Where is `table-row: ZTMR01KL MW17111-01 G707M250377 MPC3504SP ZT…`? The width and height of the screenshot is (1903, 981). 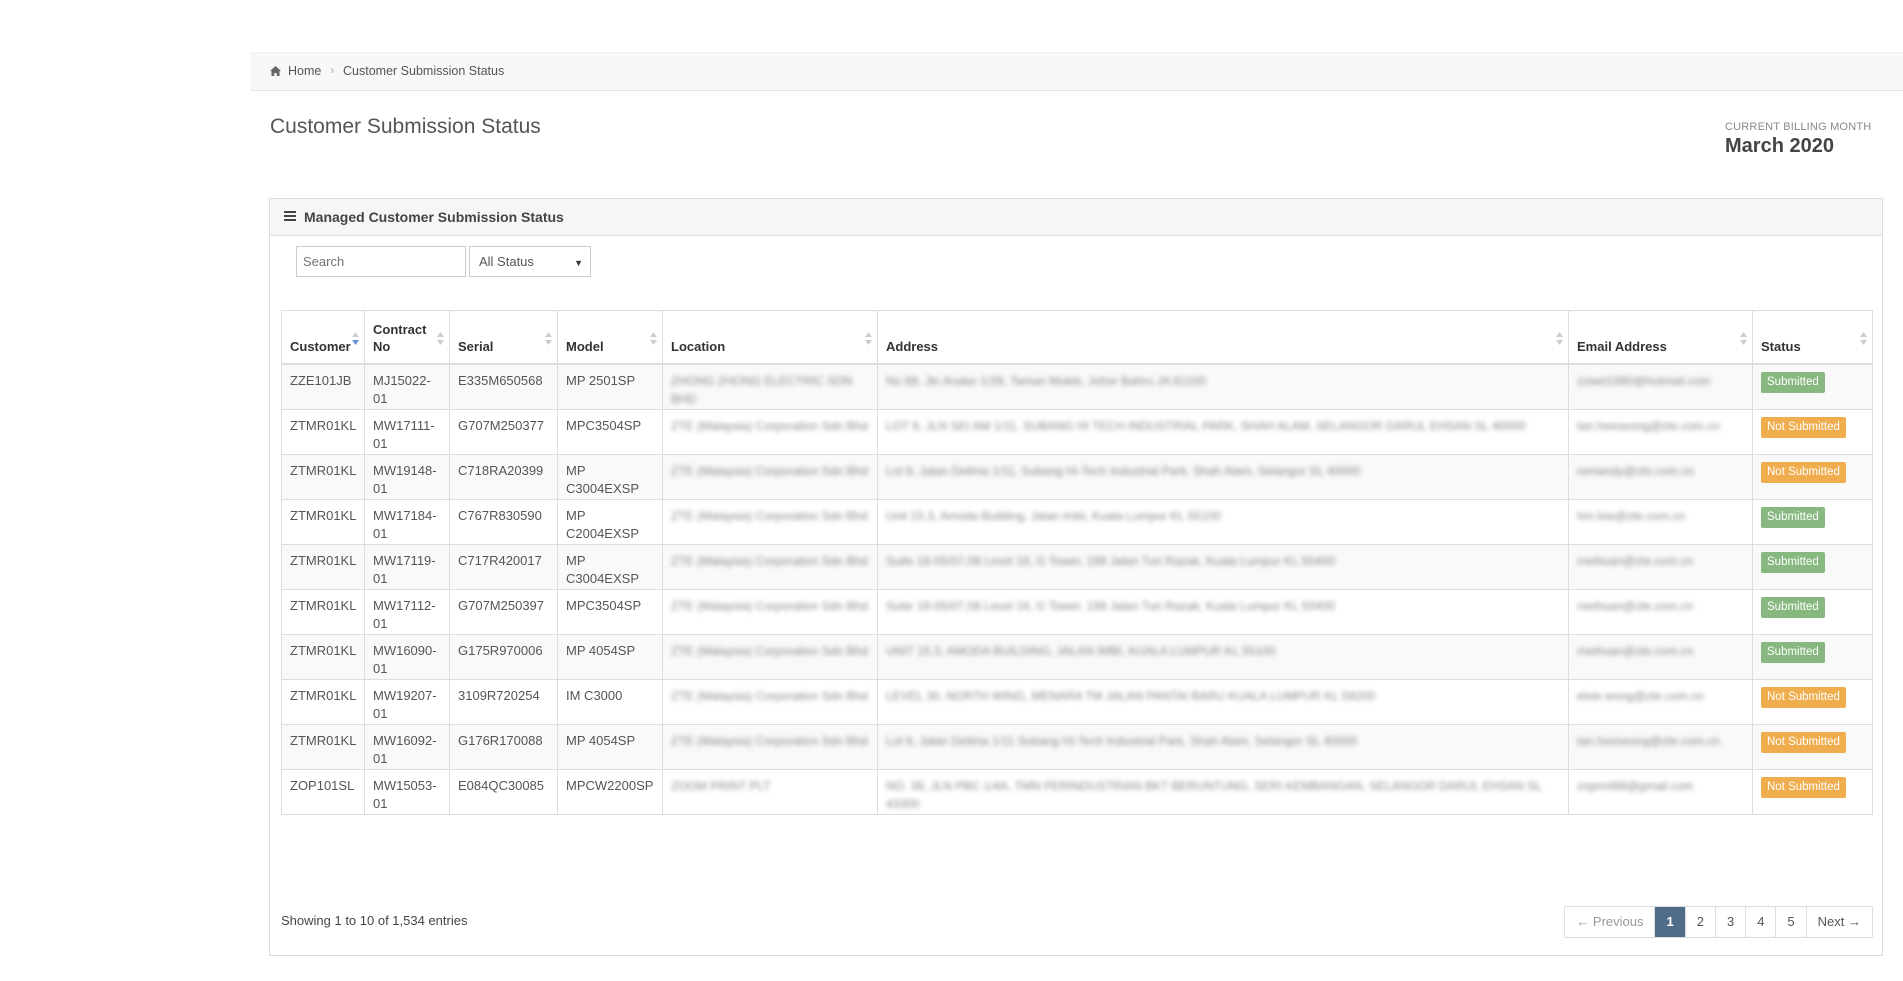 table-row: ZTMR01KL MW17111-01 G707M250377 MPC3504SP ZT… is located at coordinates (1077, 431).